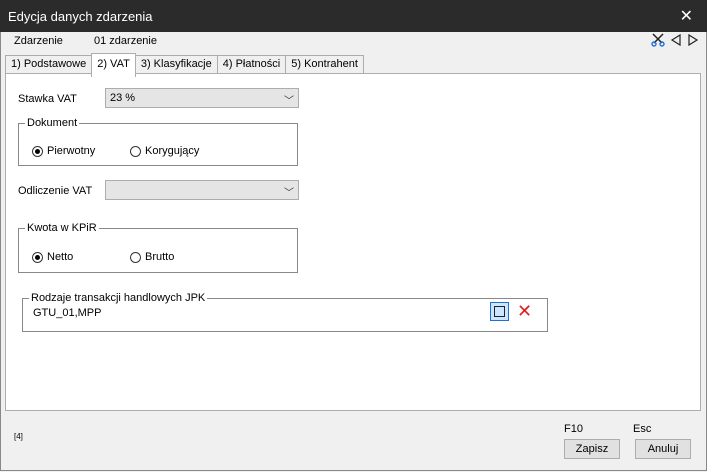 The image size is (707, 472). I want to click on delete-icon: ✕, so click(524, 311).